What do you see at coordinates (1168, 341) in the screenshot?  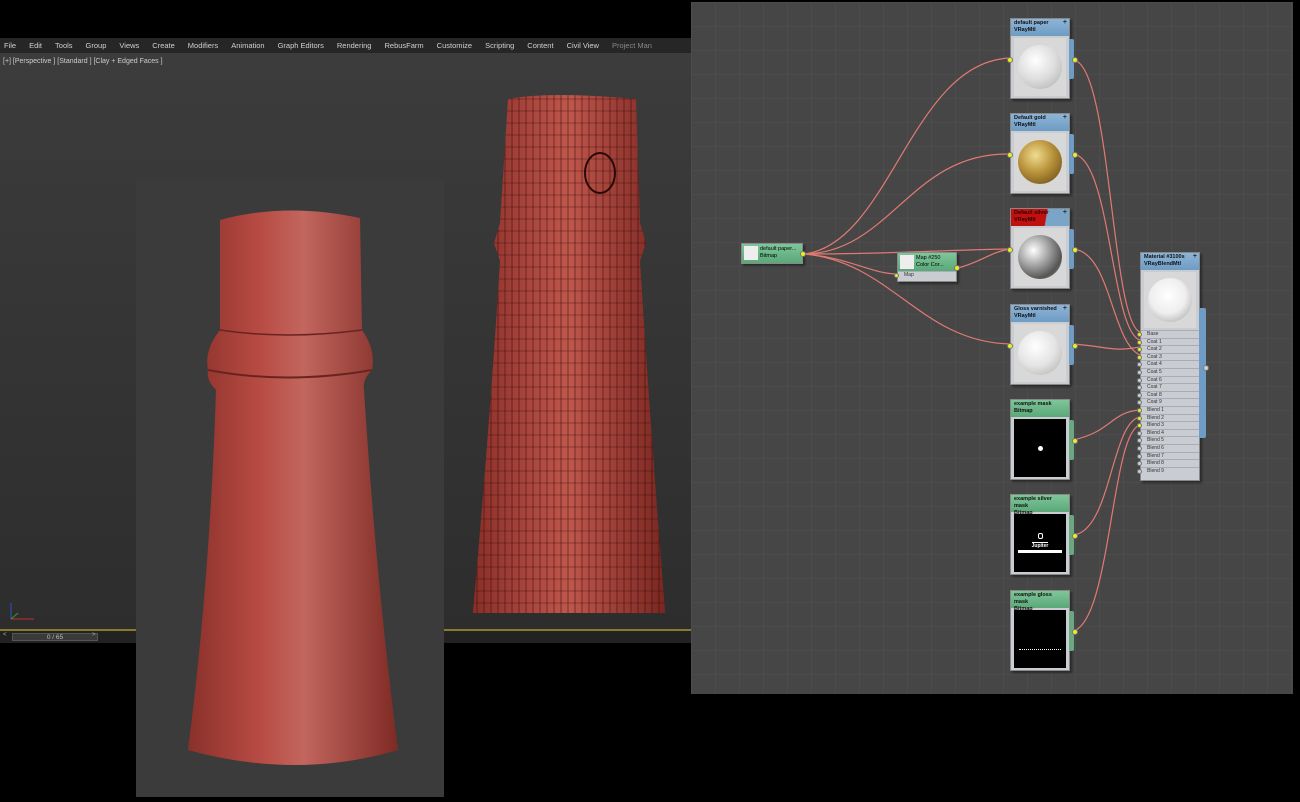 I see `slot-coat-1: Coat 1` at bounding box center [1168, 341].